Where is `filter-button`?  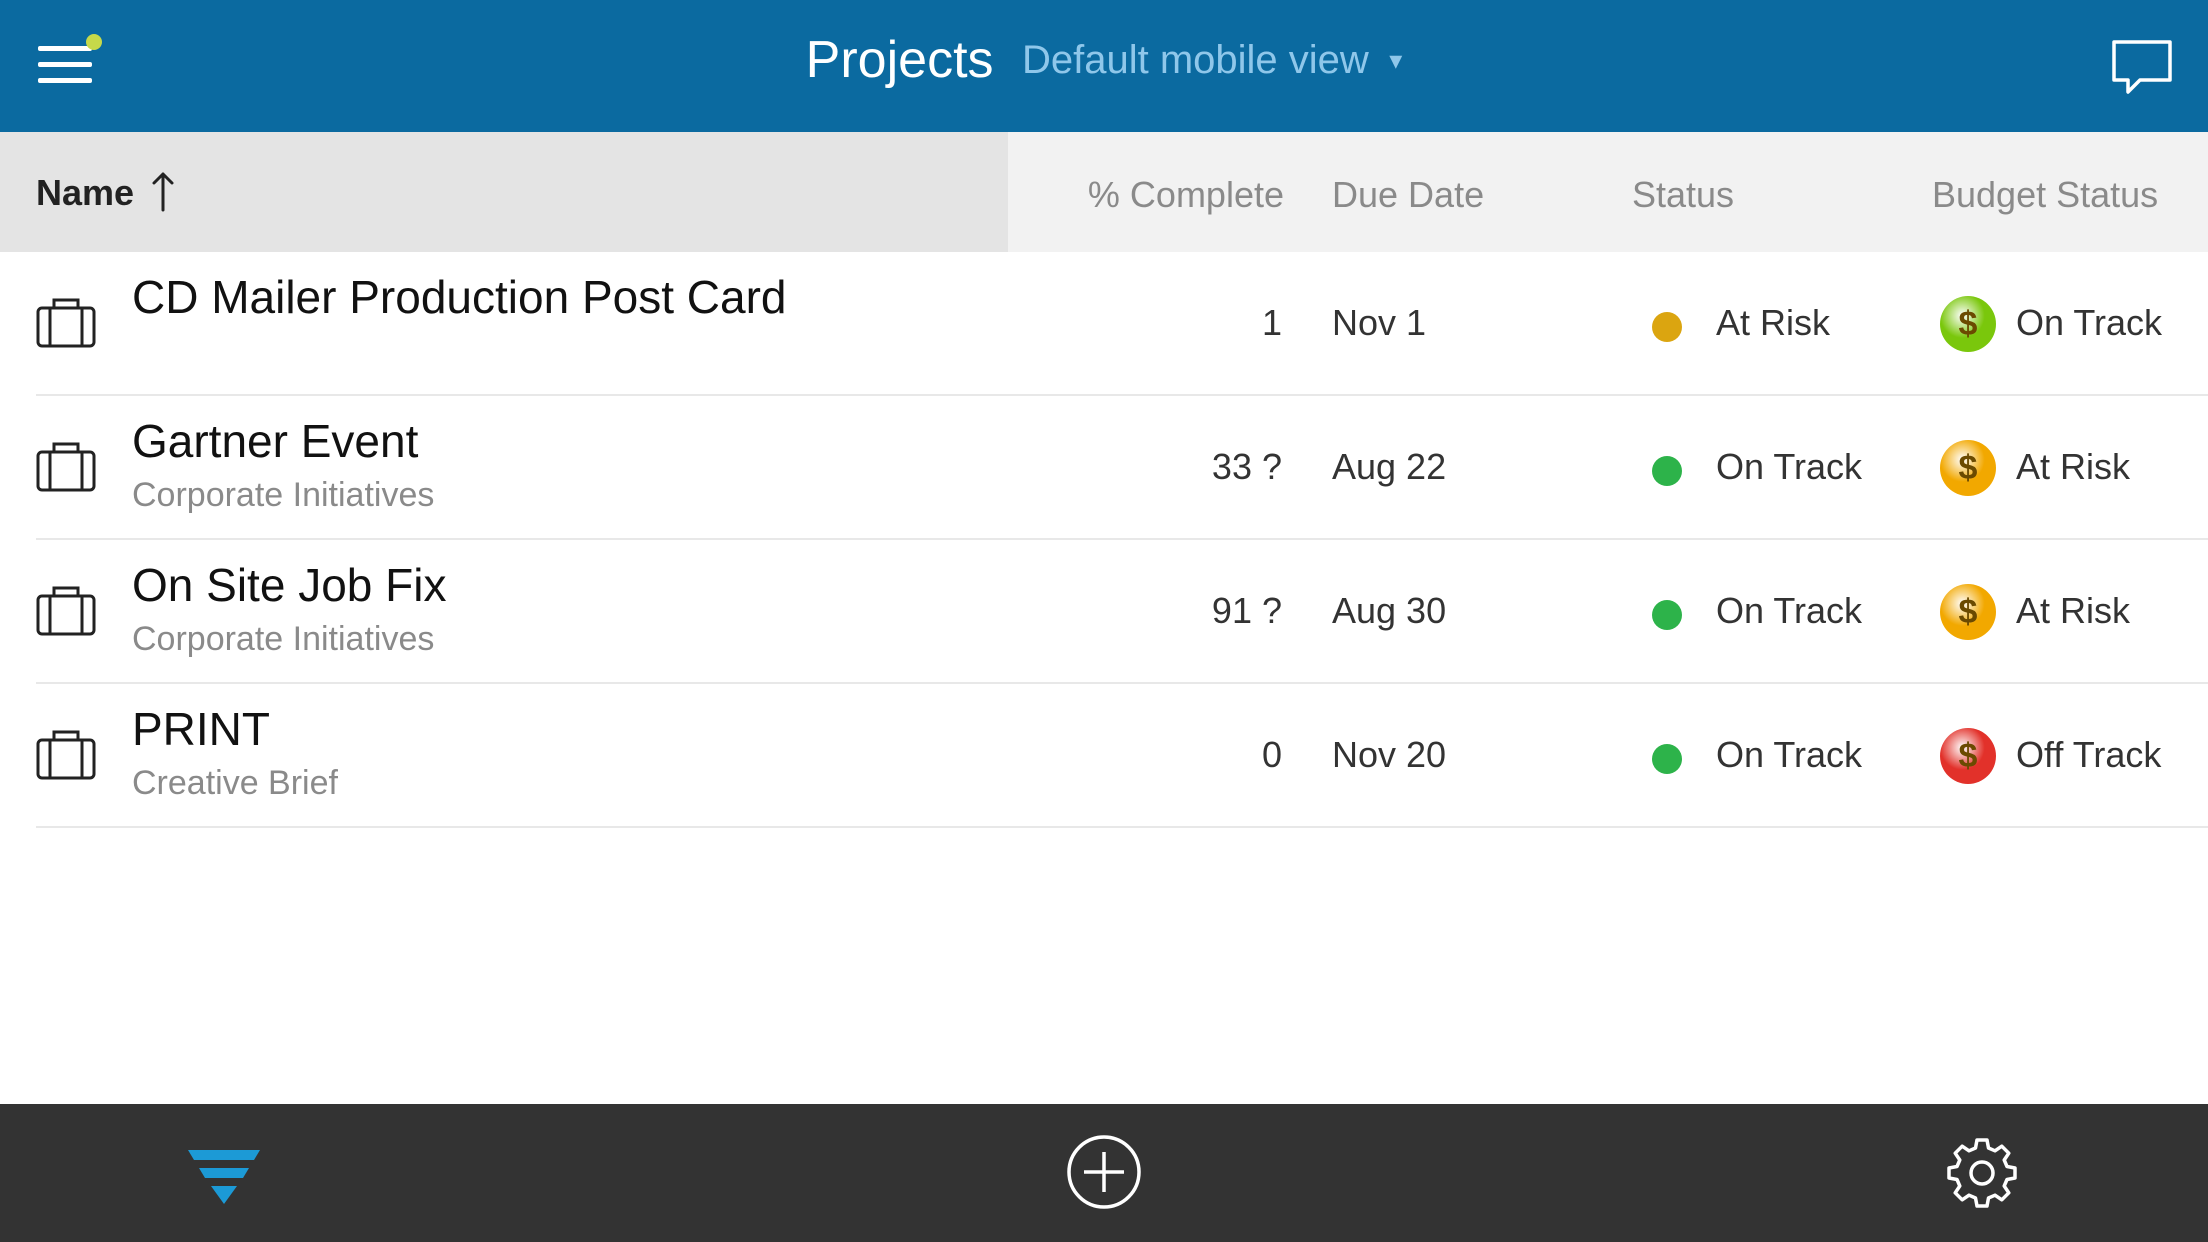 filter-button is located at coordinates (224, 1176).